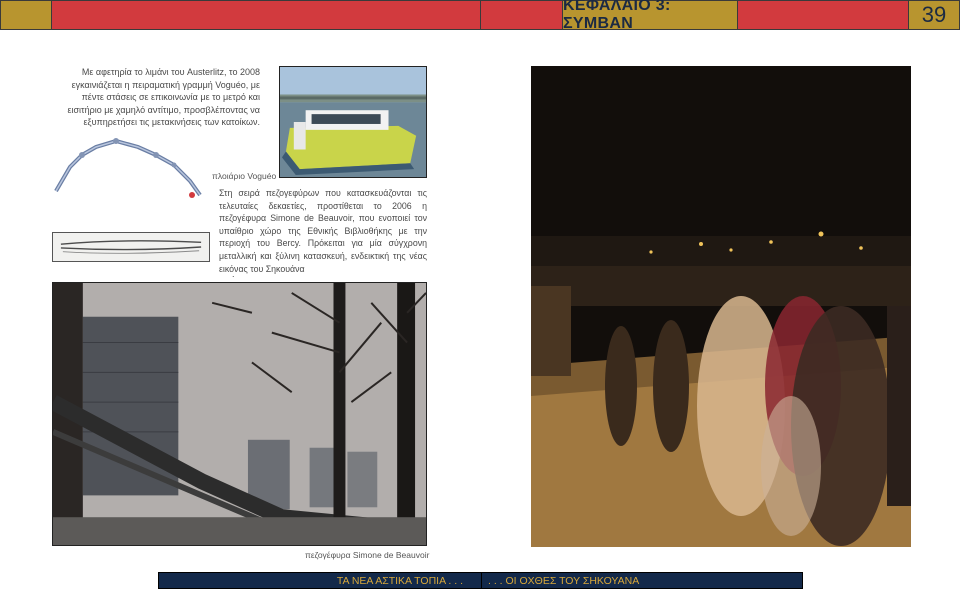  I want to click on header-block-red, so click(266, 15).